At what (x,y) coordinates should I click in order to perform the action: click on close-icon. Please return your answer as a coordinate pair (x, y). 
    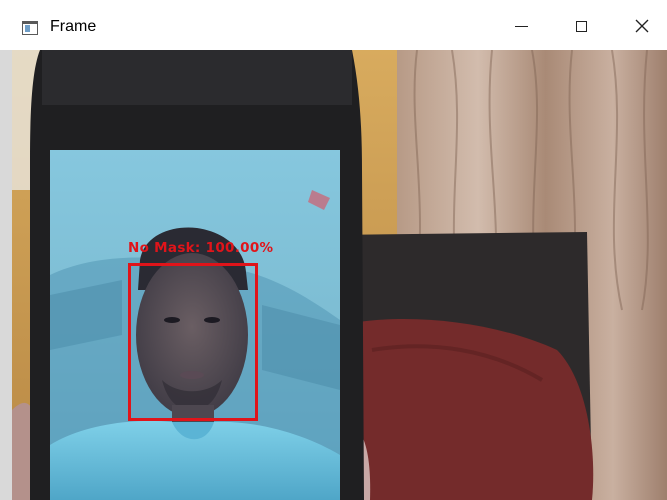
    Looking at the image, I should click on (642, 26).